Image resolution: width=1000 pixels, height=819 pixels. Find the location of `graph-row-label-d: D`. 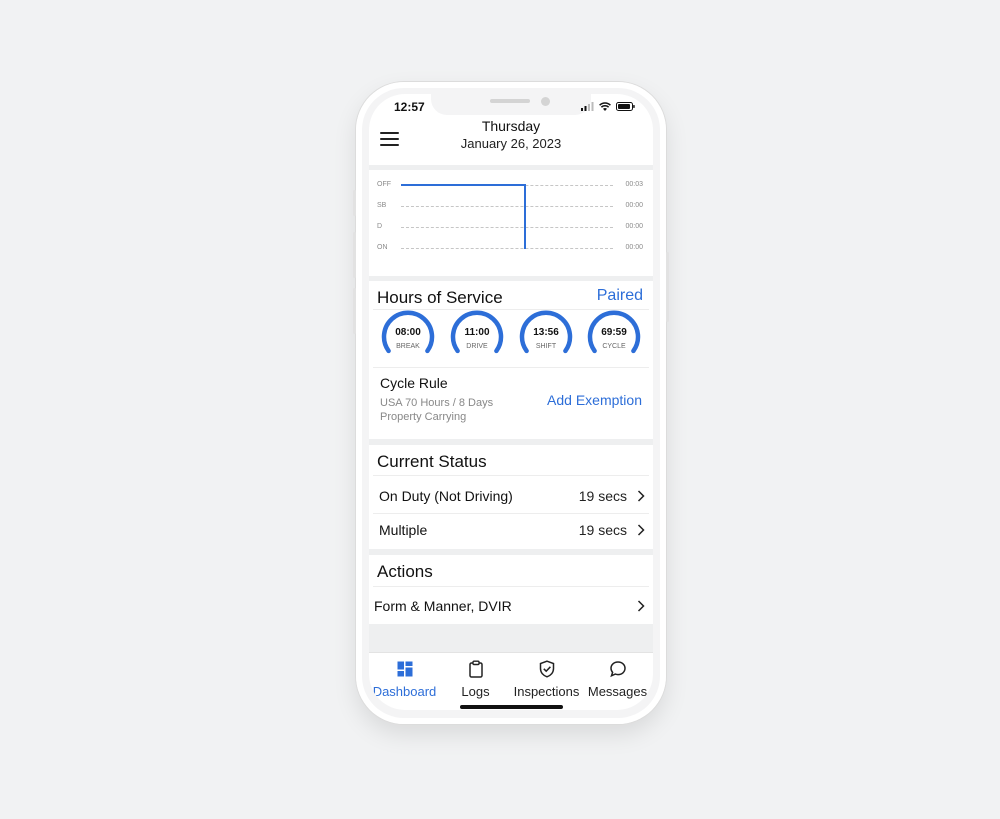

graph-row-label-d: D is located at coordinates (380, 226).